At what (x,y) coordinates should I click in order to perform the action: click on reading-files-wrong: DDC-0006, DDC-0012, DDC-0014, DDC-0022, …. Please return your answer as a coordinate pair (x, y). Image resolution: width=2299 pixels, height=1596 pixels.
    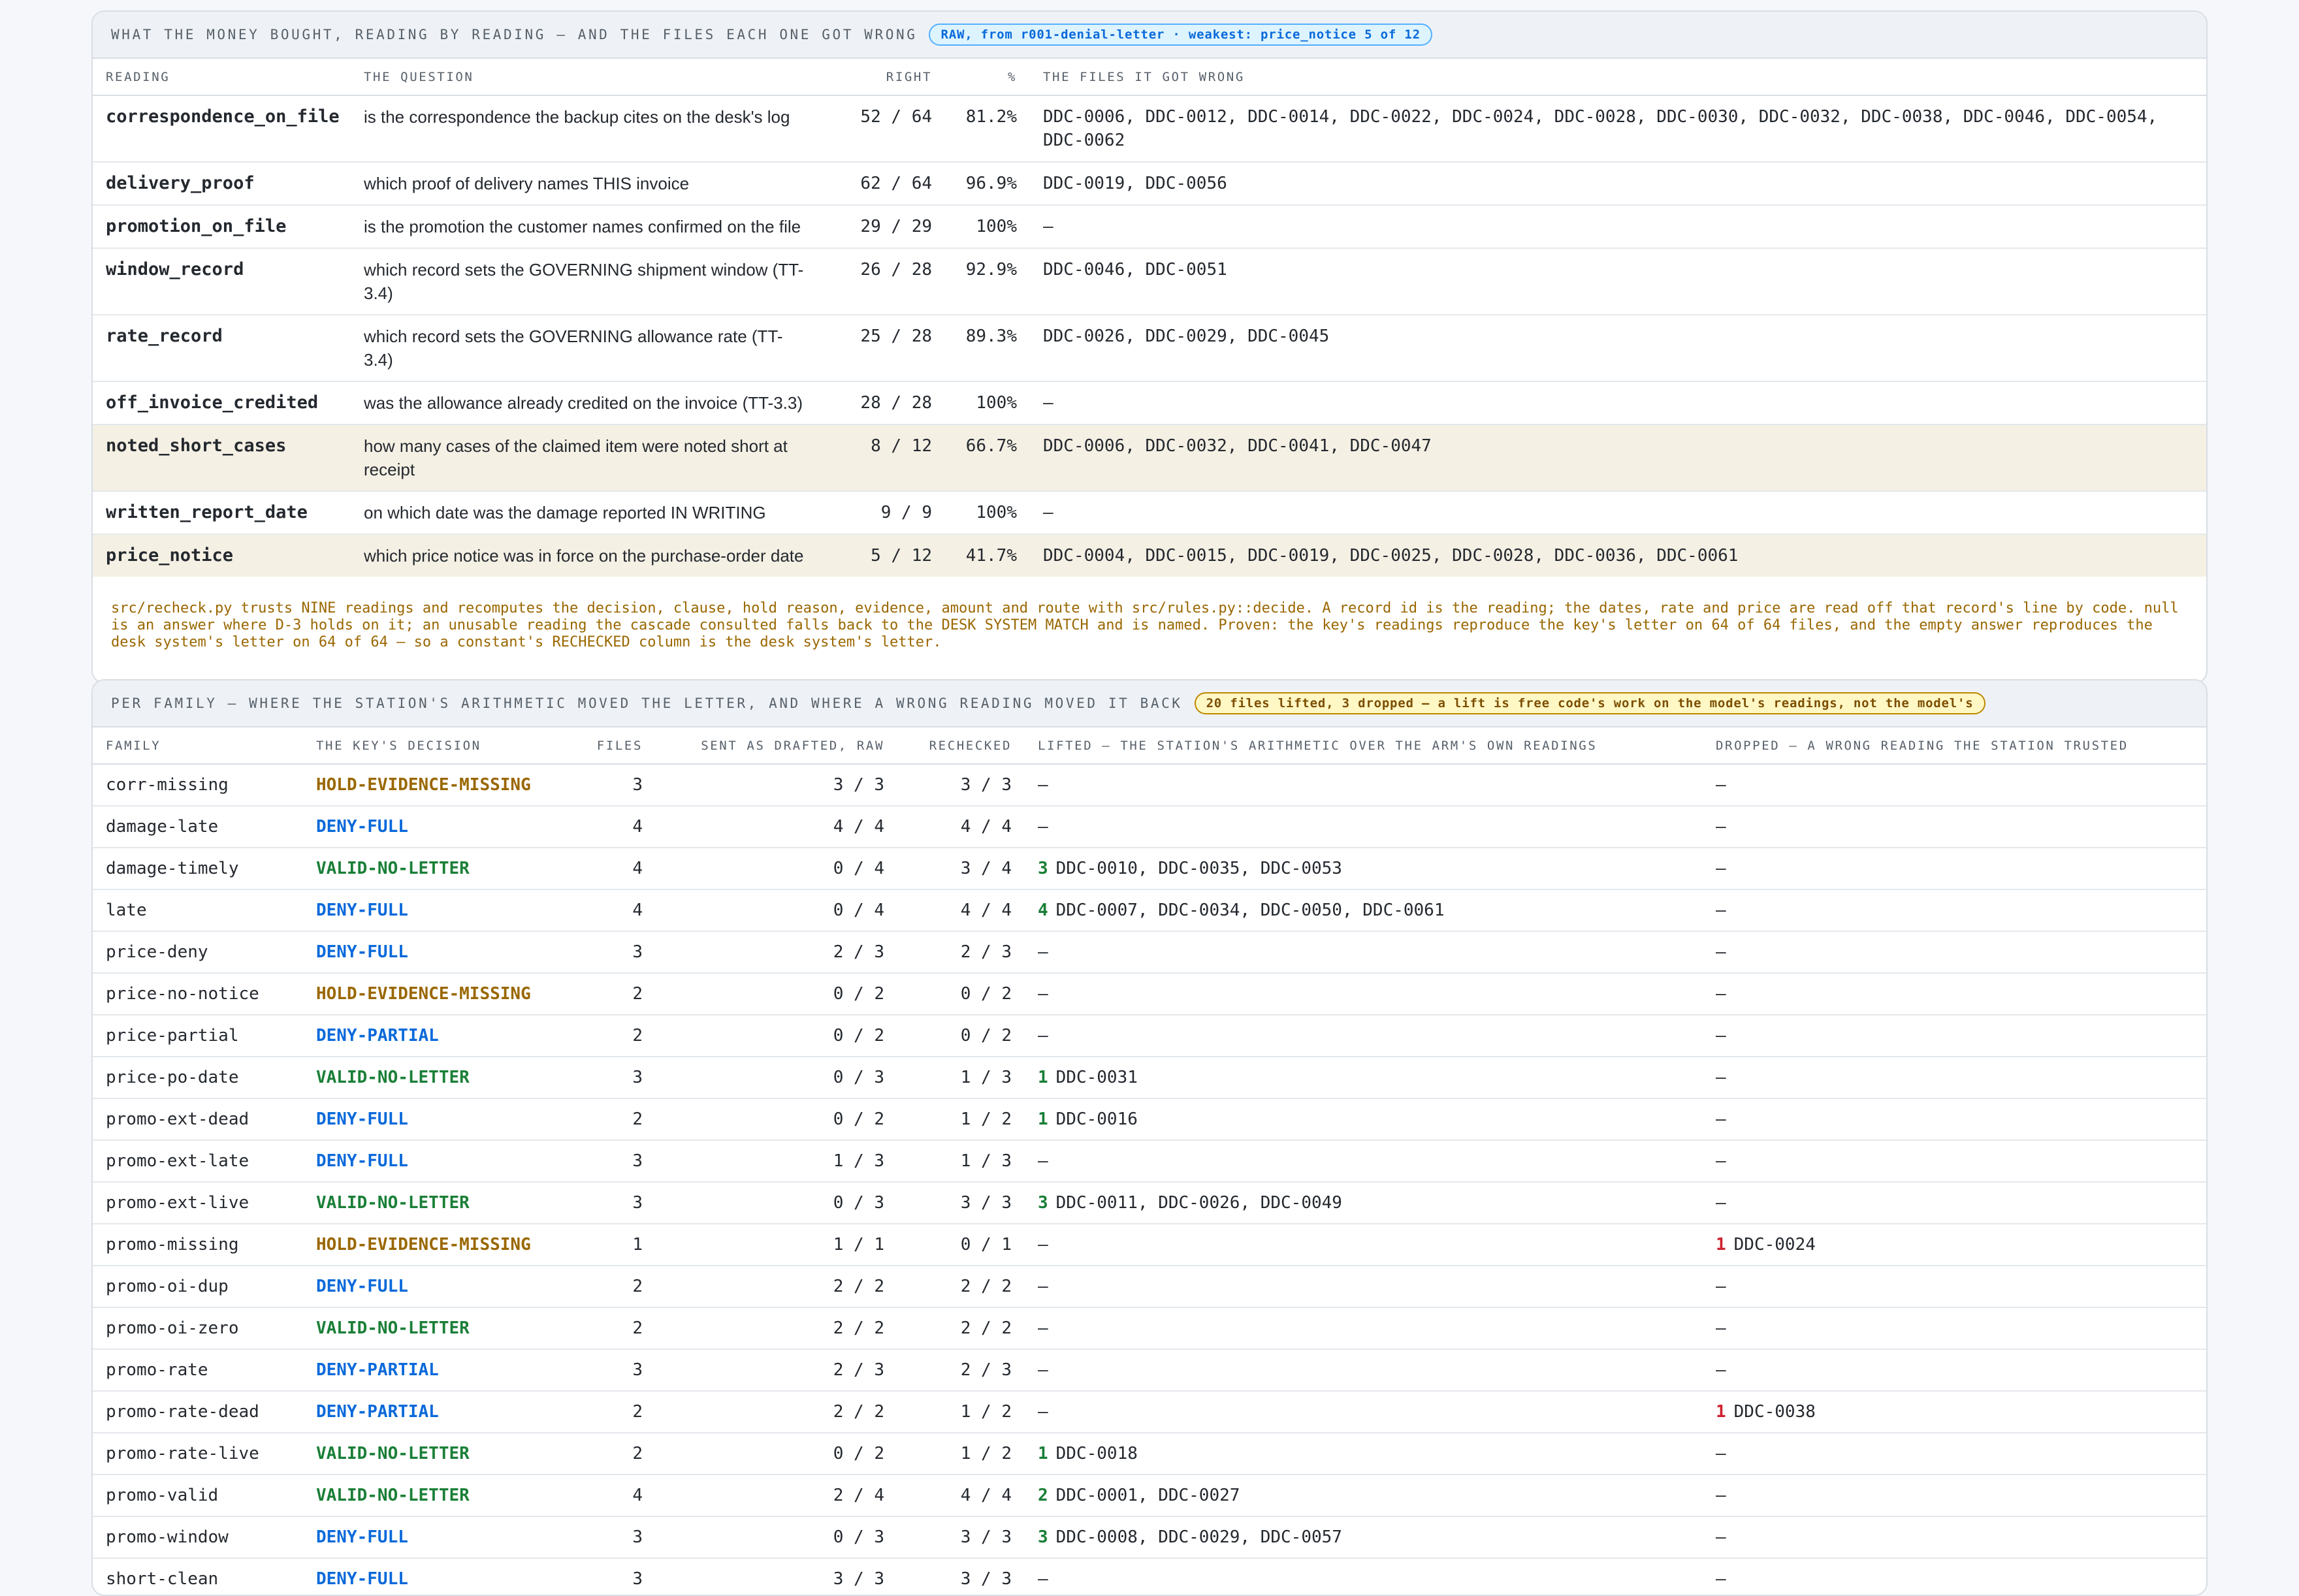
    Looking at the image, I should click on (1618, 129).